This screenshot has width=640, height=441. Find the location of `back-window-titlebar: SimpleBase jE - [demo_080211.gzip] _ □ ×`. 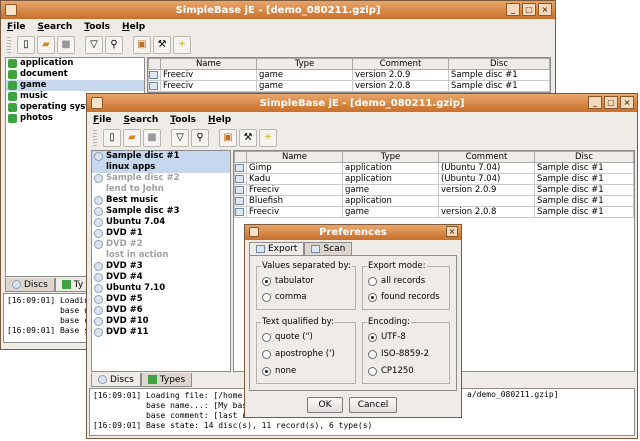

back-window-titlebar: SimpleBase jE - [demo_080211.gzip] _ □ × is located at coordinates (278, 10).